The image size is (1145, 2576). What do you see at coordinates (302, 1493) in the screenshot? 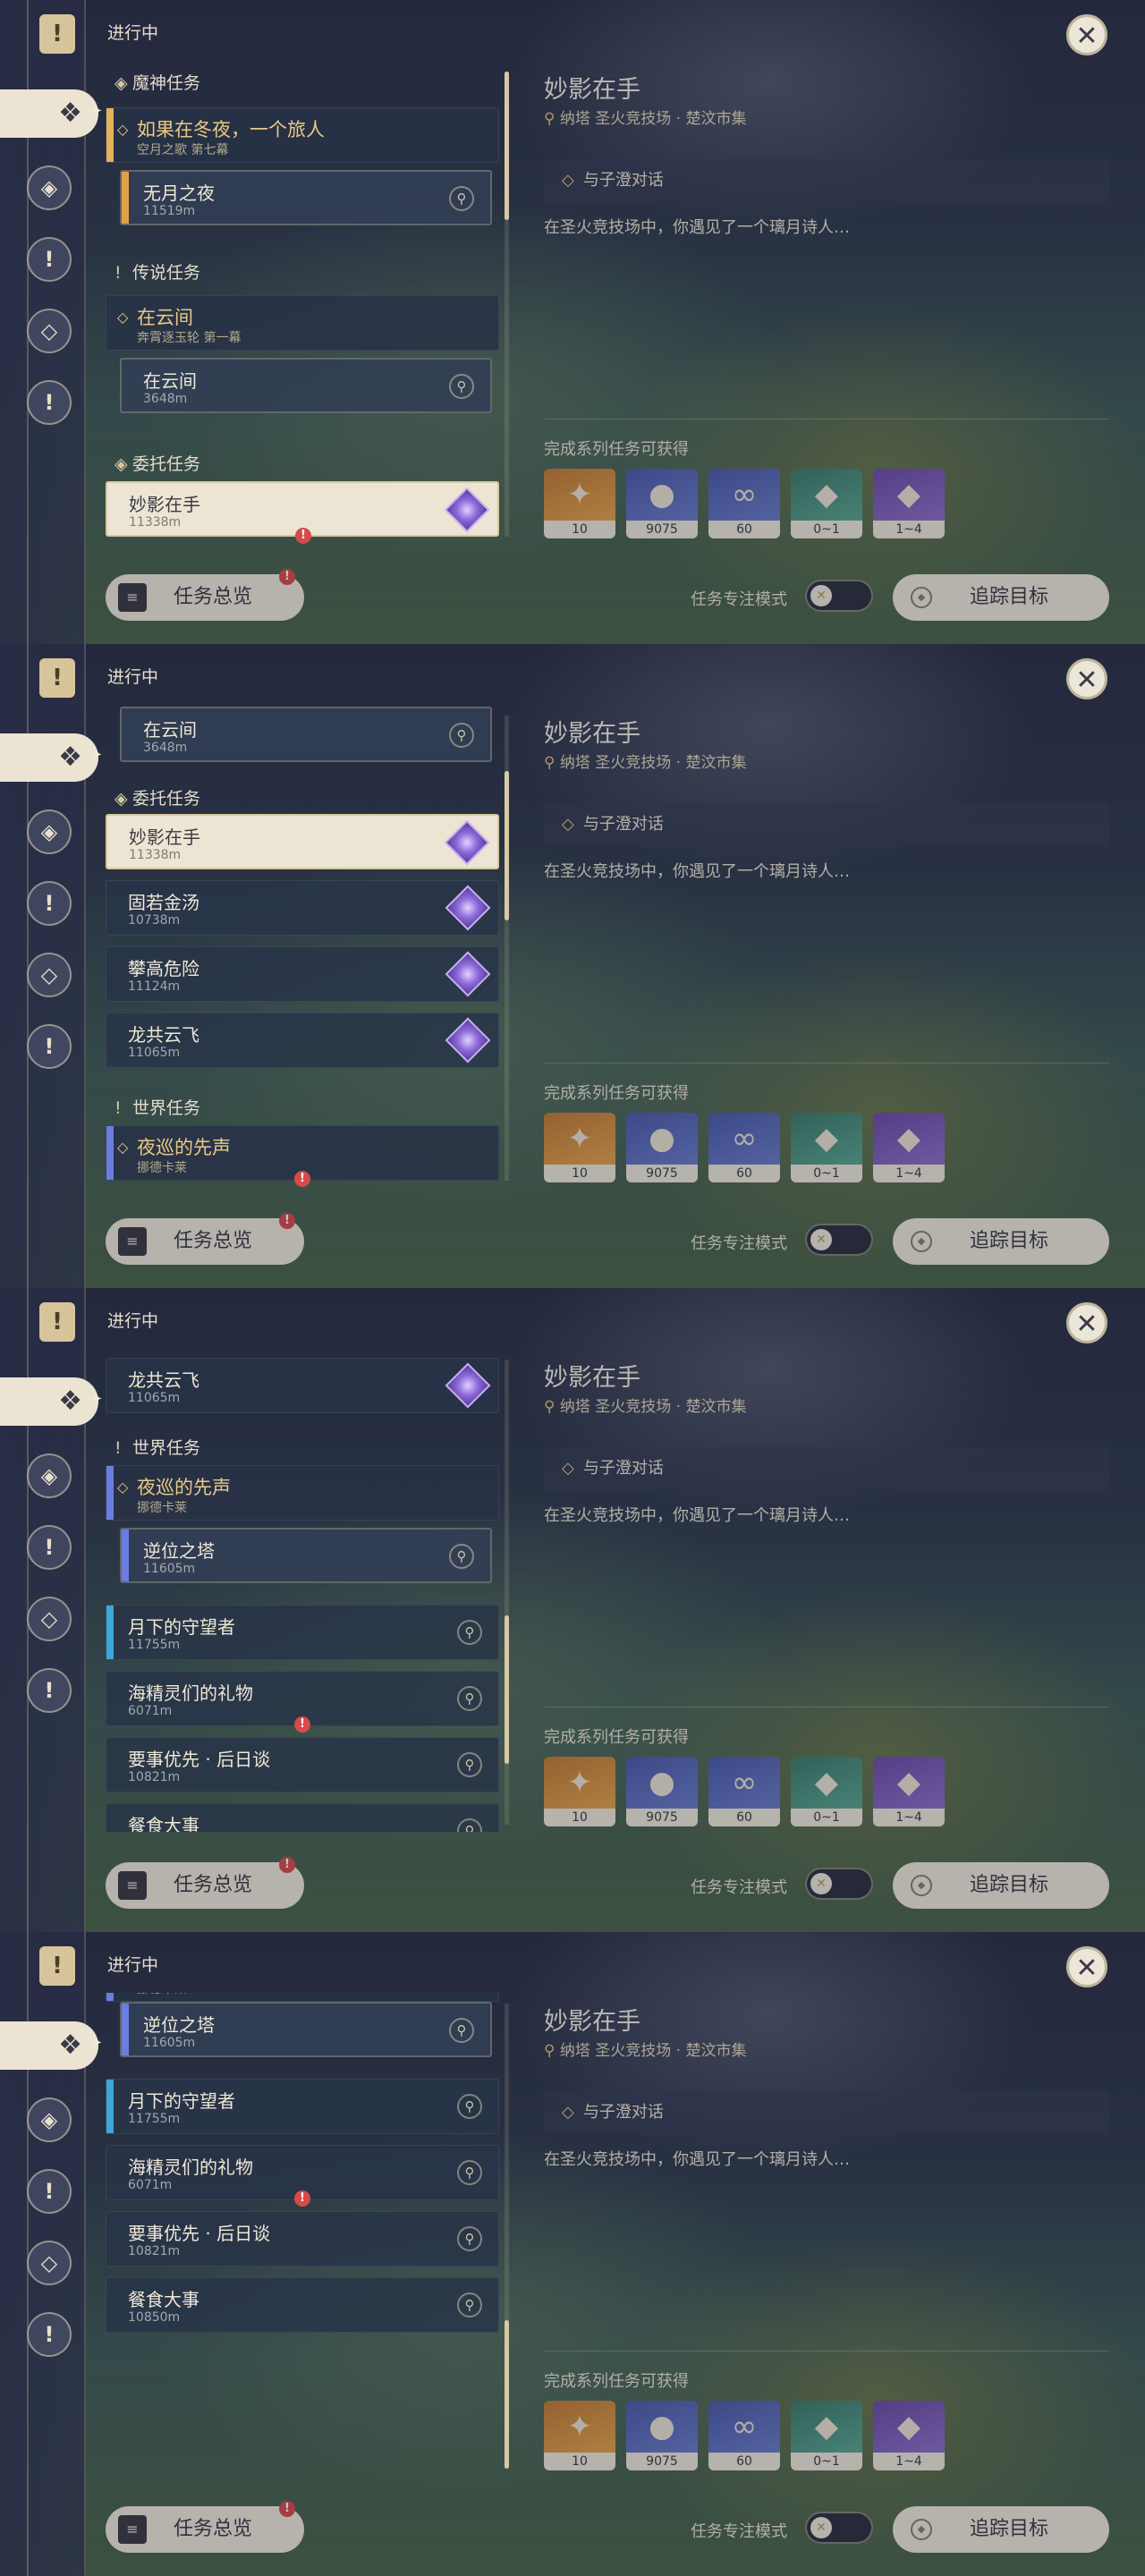
I see `quest-item: ◇ 夜巡的先声 挪德卡莱` at bounding box center [302, 1493].